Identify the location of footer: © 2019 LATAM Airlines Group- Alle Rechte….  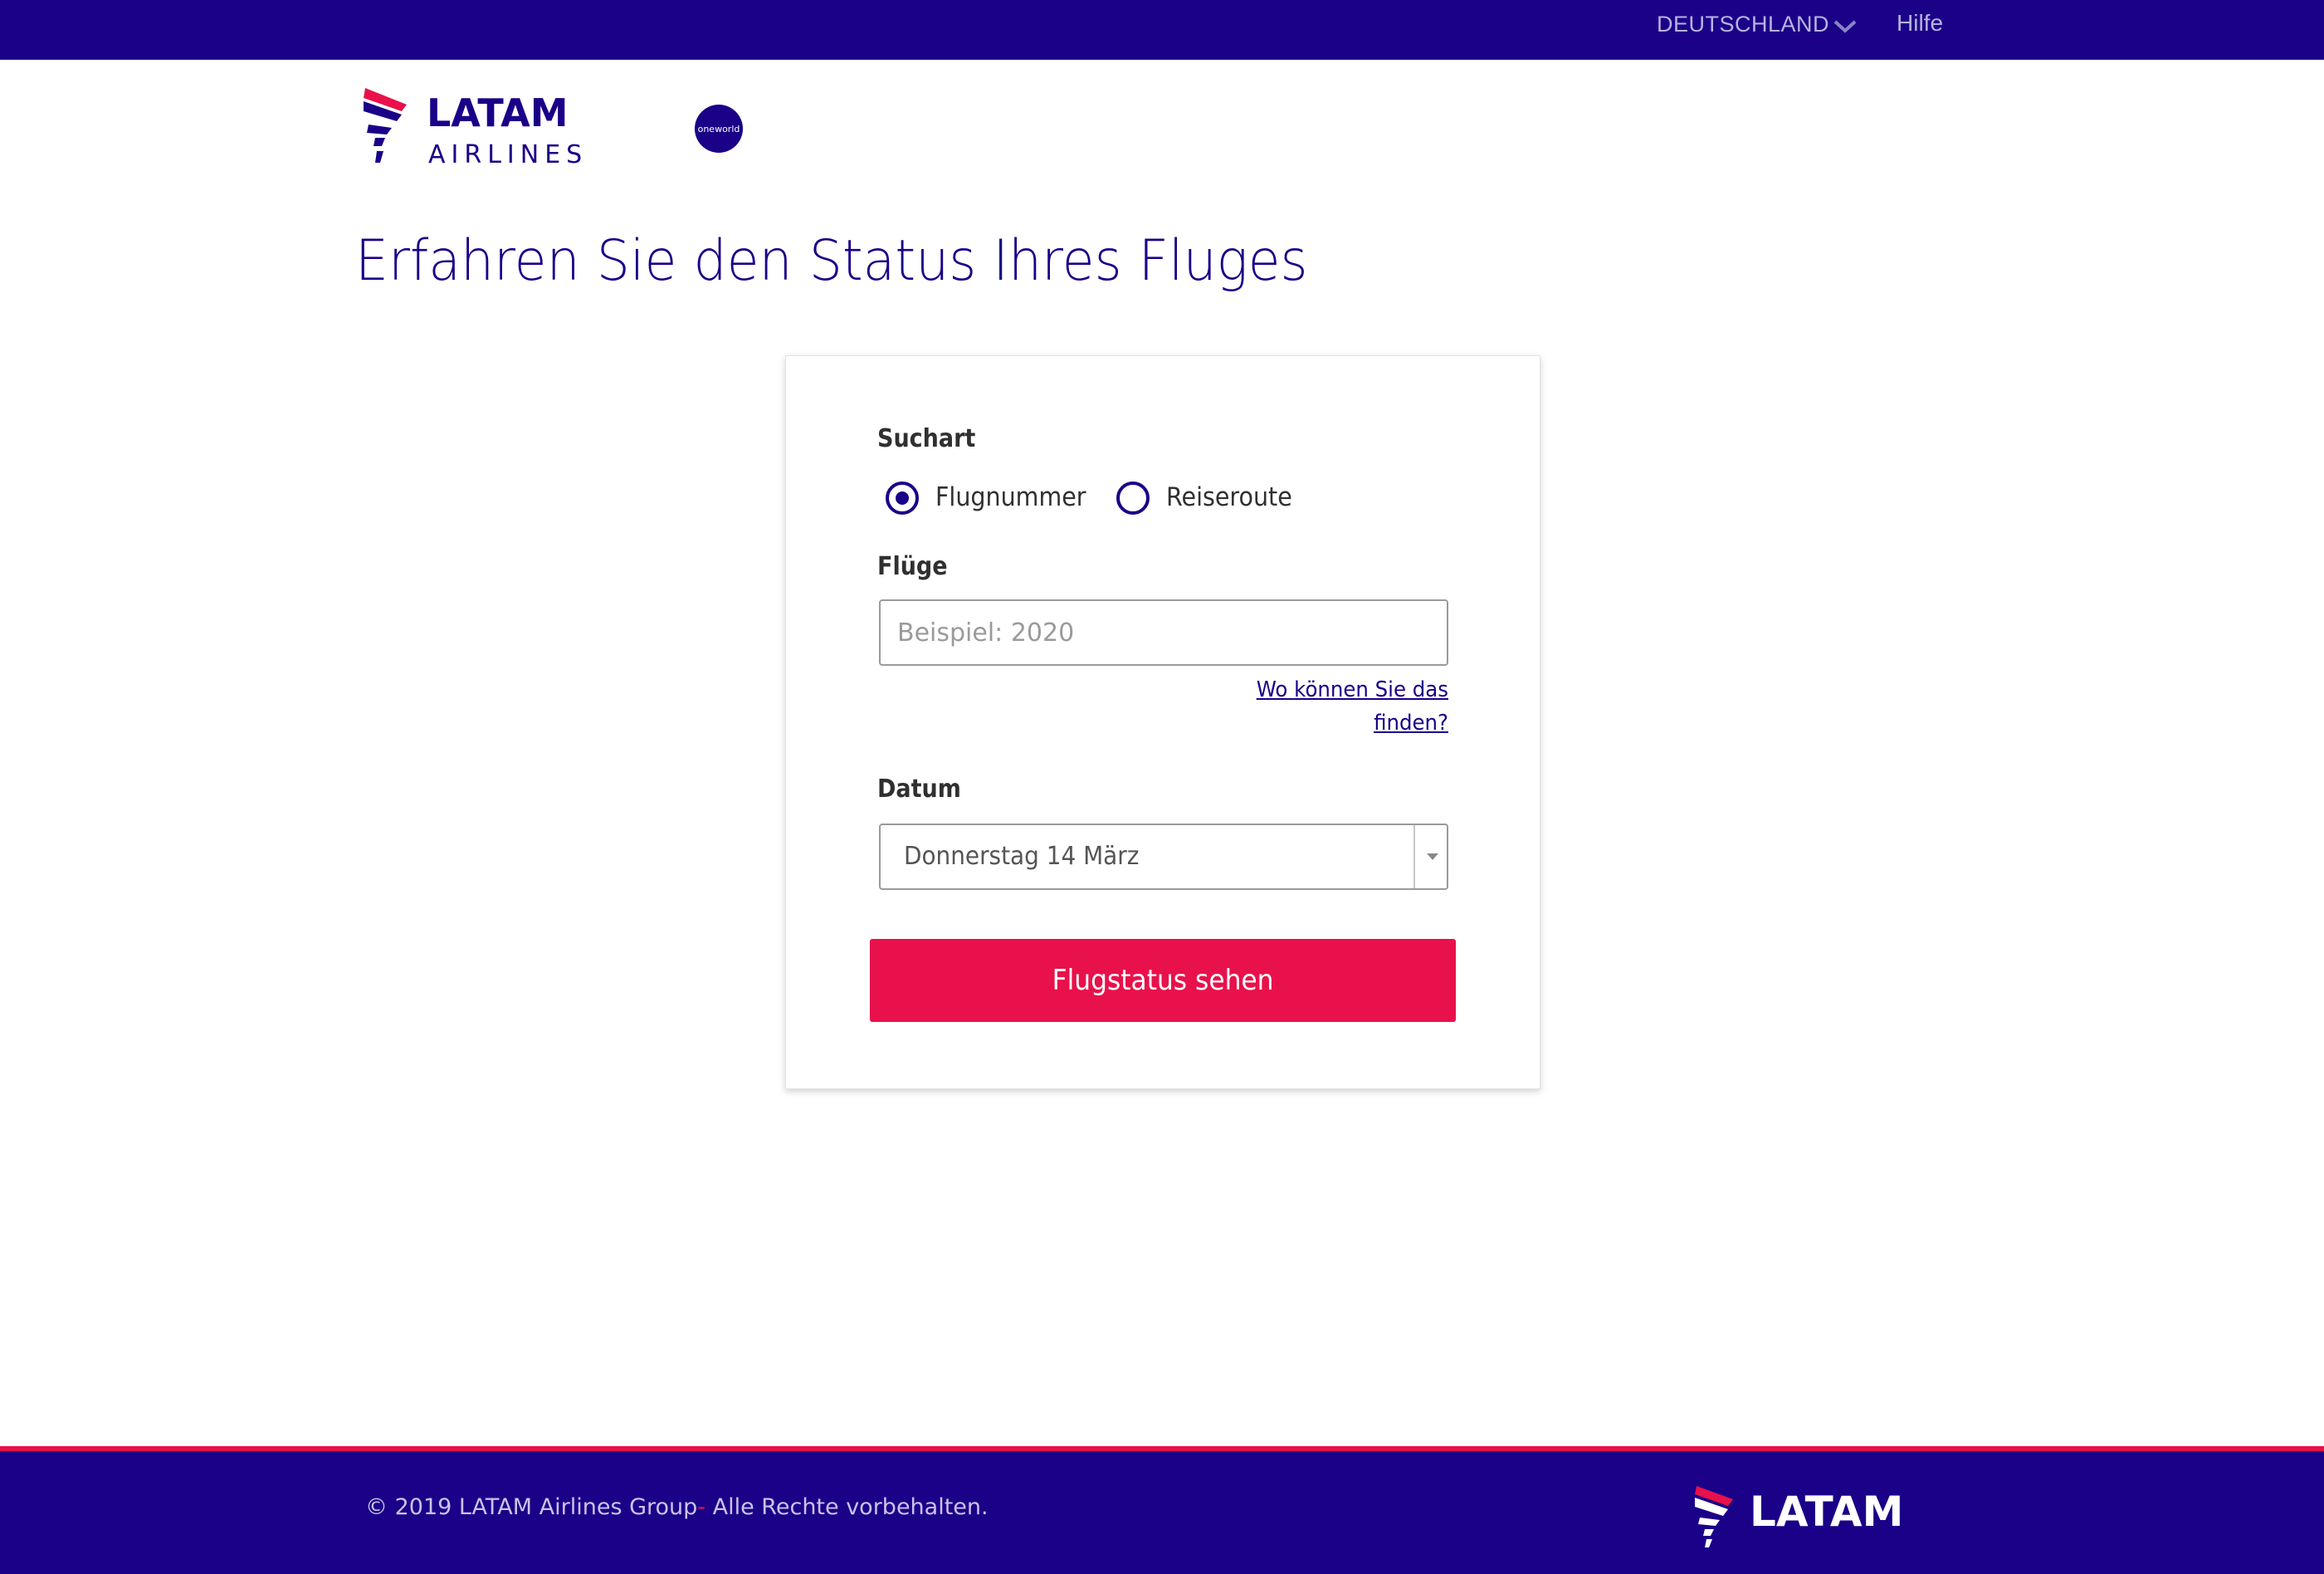
(1162, 1512).